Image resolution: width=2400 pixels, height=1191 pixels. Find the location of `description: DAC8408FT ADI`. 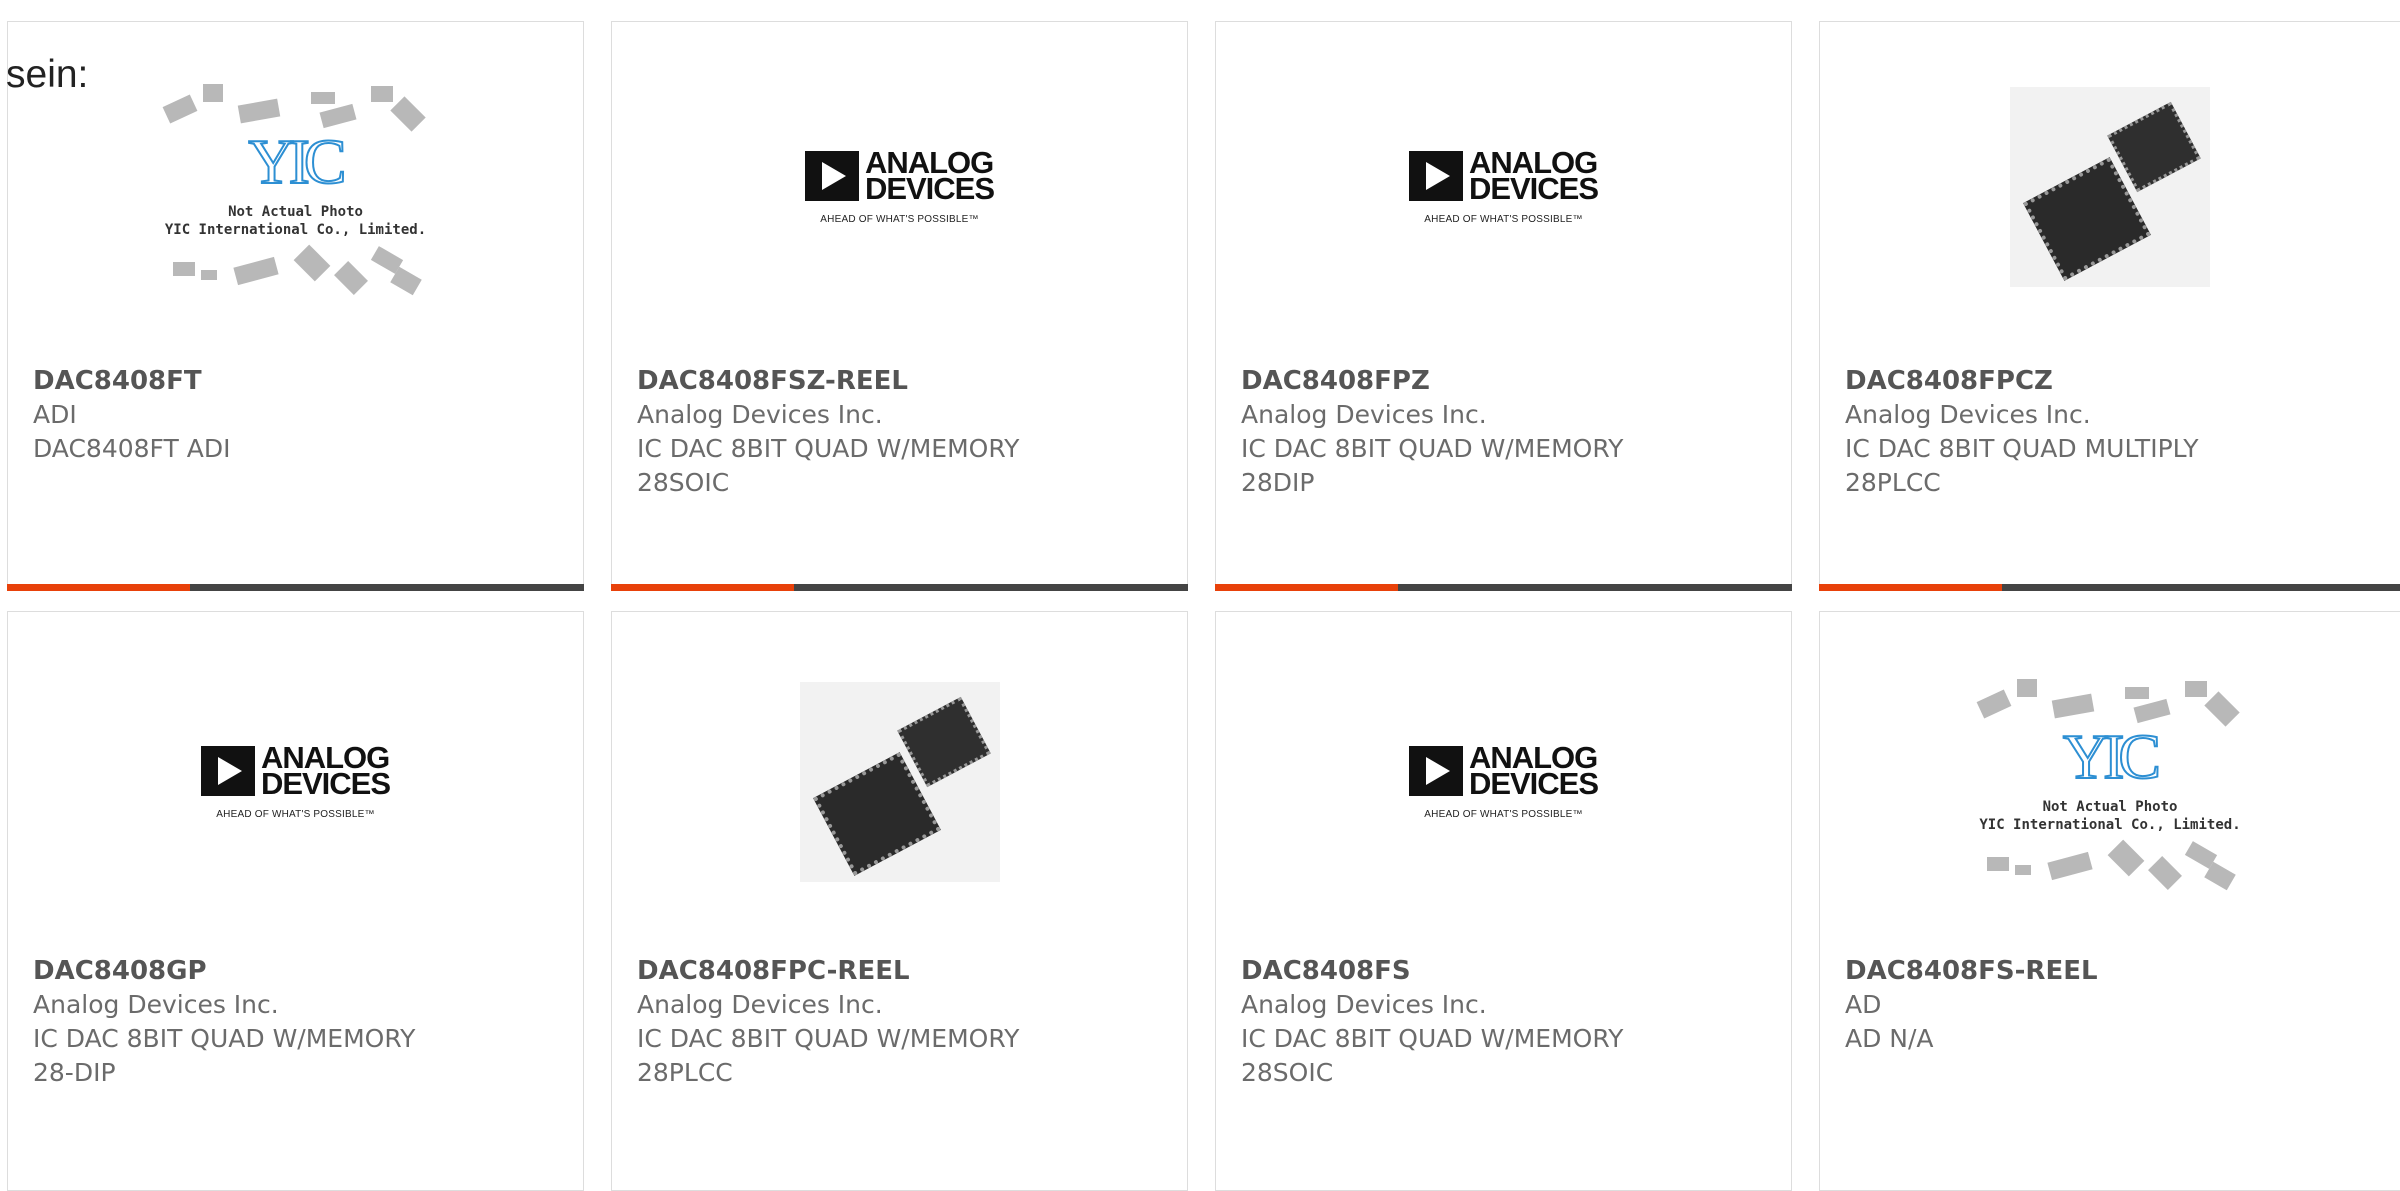

description: DAC8408FT ADI is located at coordinates (132, 448).